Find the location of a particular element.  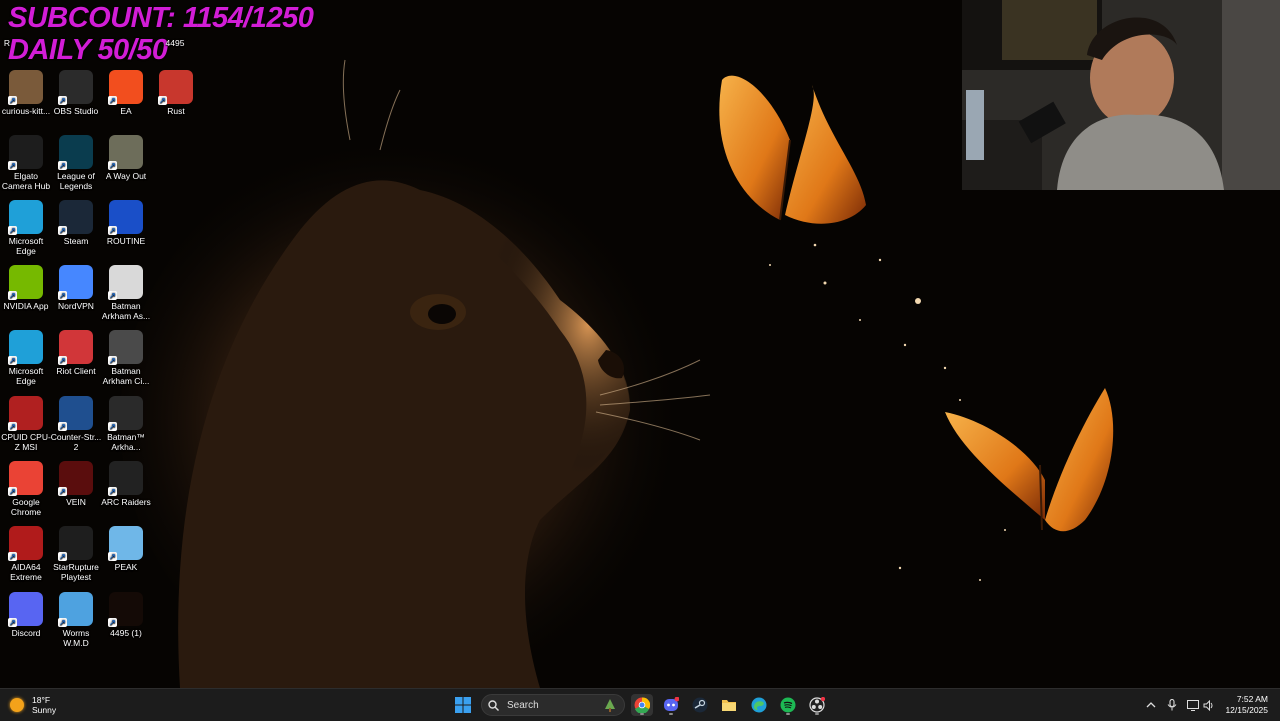

speaker-icon is located at coordinates (1208, 705).